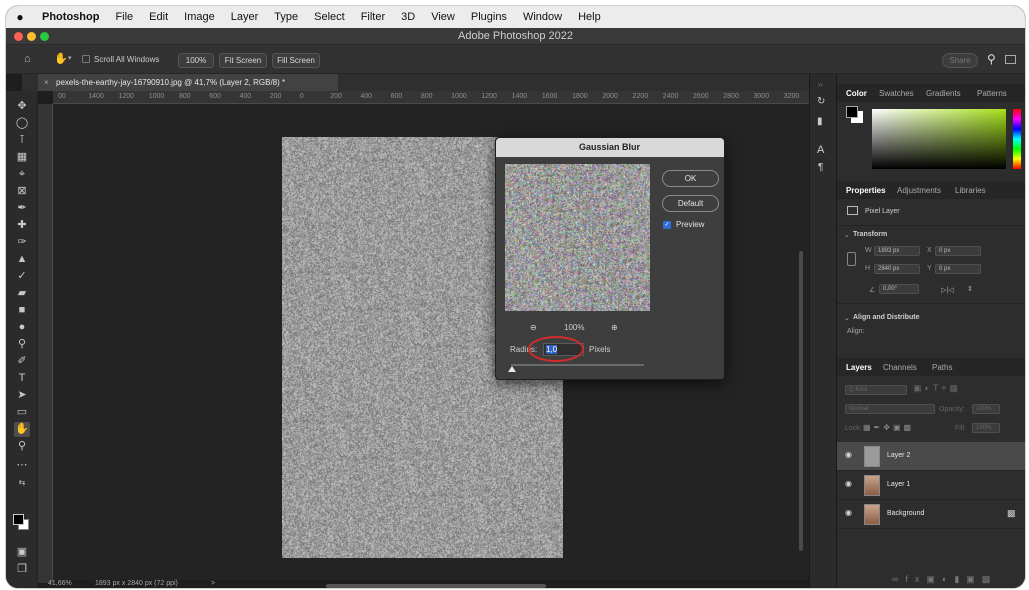  What do you see at coordinates (898, 455) in the screenshot?
I see `layer-name: Layer 2` at bounding box center [898, 455].